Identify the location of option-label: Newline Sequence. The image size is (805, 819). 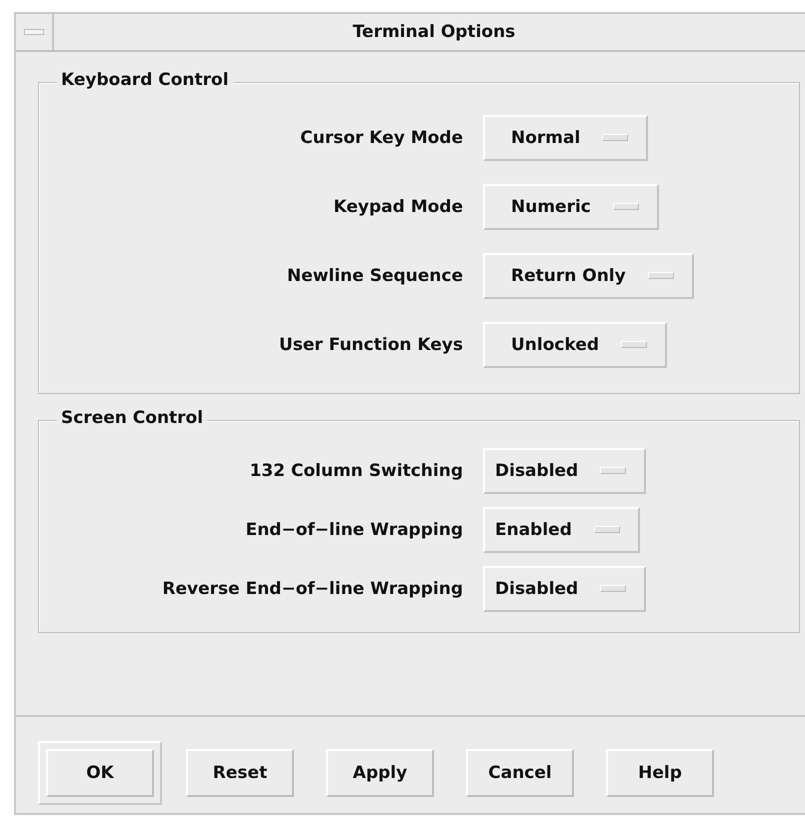
(374, 276).